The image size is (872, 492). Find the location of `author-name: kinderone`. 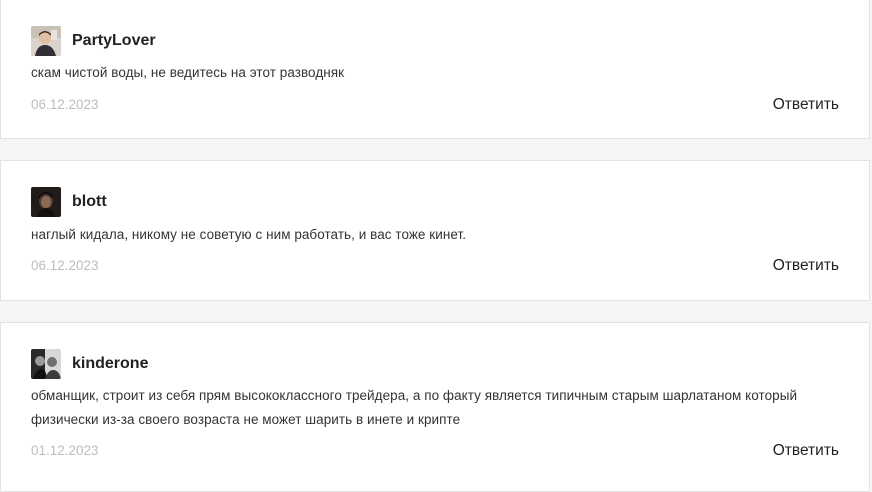

author-name: kinderone is located at coordinates (110, 363).